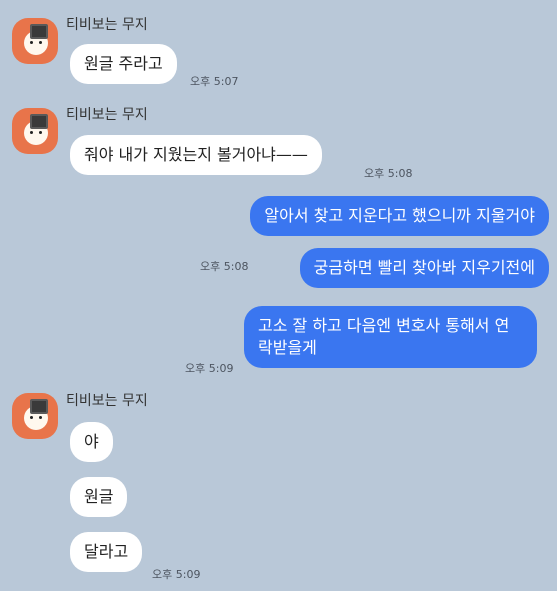  What do you see at coordinates (214, 81) in the screenshot?
I see `message-time: 오후 5:07` at bounding box center [214, 81].